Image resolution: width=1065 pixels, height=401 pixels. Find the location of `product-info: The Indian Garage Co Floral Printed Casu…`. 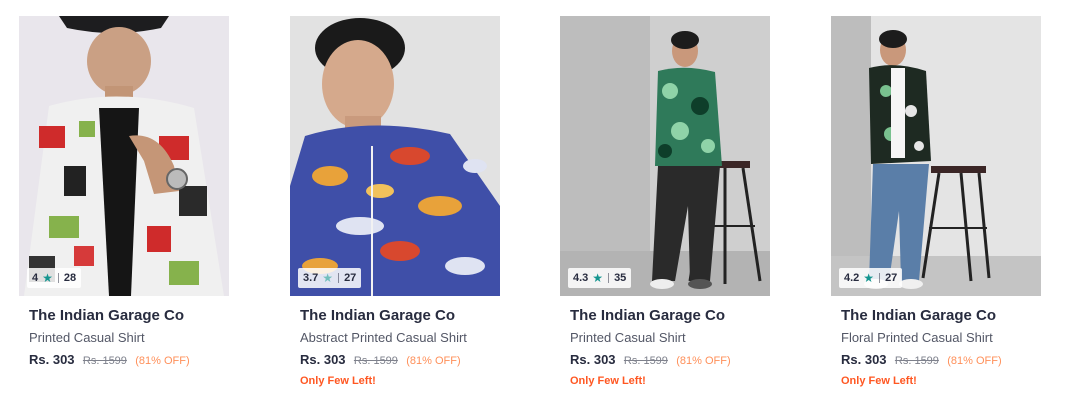

product-info: The Indian Garage Co Floral Printed Casu… is located at coordinates (936, 347).